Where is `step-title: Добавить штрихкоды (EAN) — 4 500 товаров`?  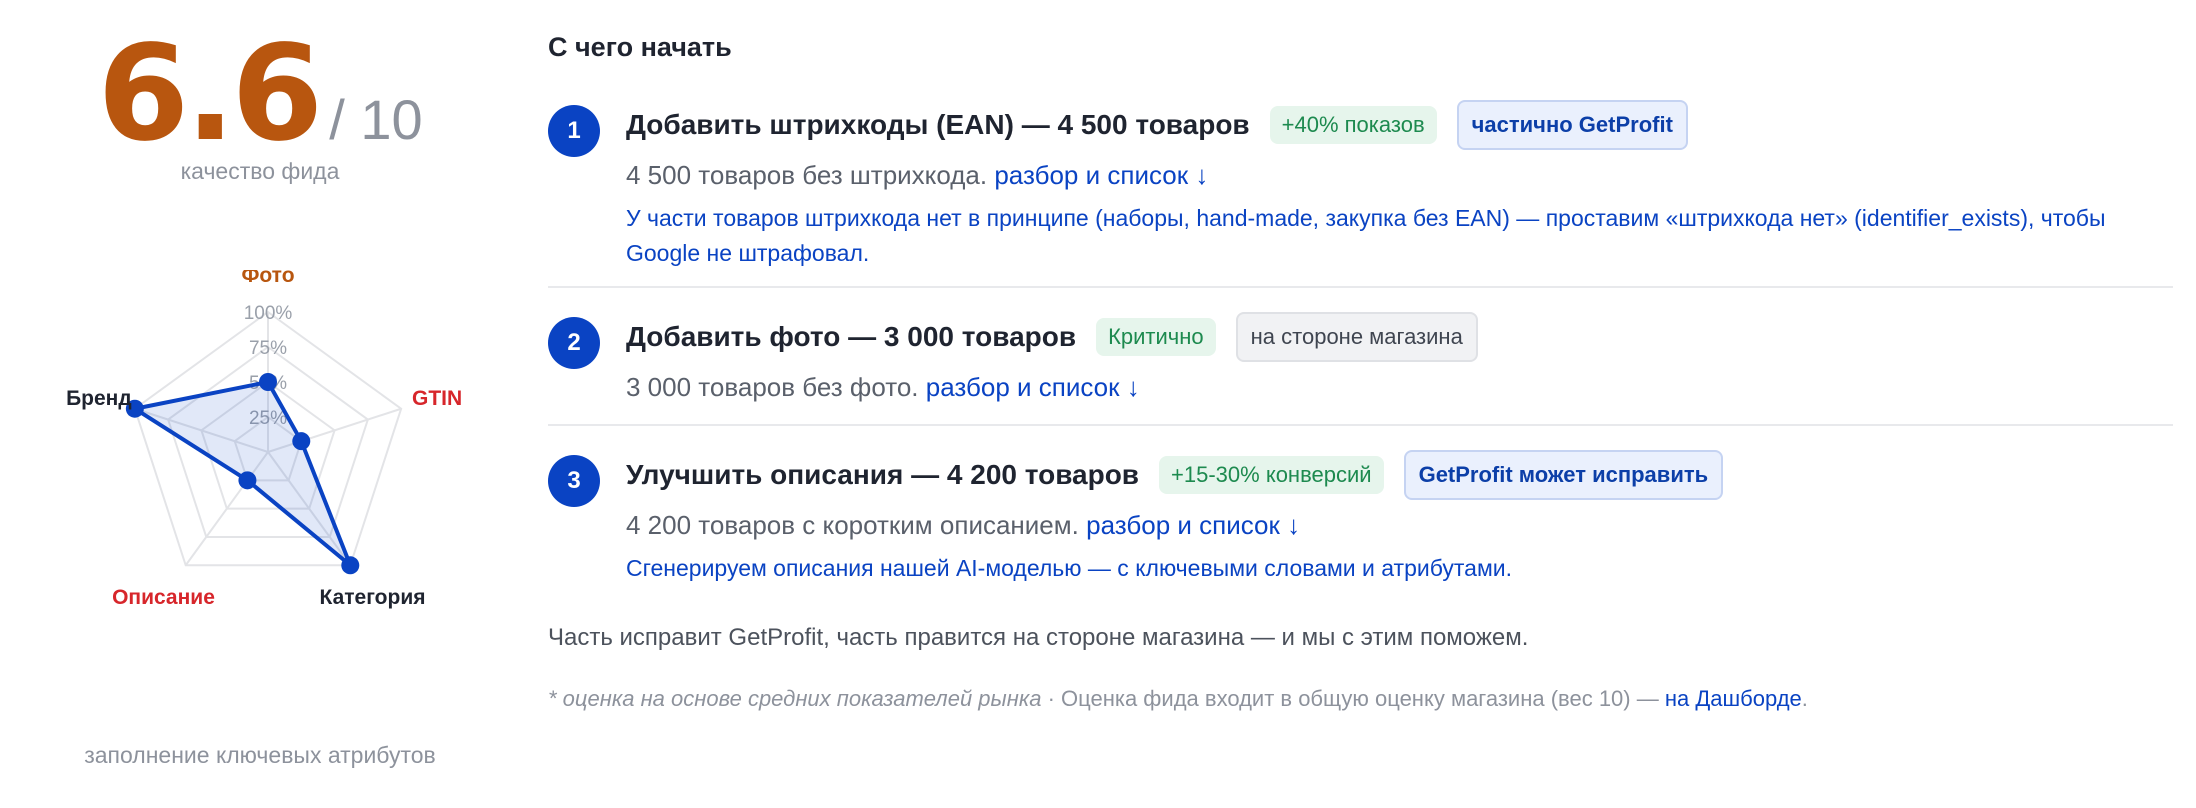 step-title: Добавить штрихкоды (EAN) — 4 500 товаров is located at coordinates (938, 124).